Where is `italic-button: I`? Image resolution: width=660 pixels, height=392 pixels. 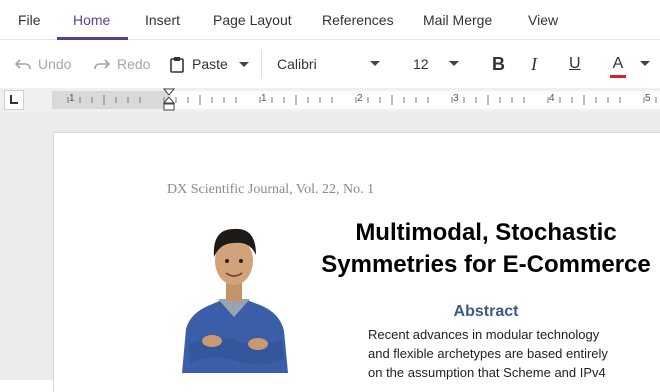 italic-button: I is located at coordinates (534, 64).